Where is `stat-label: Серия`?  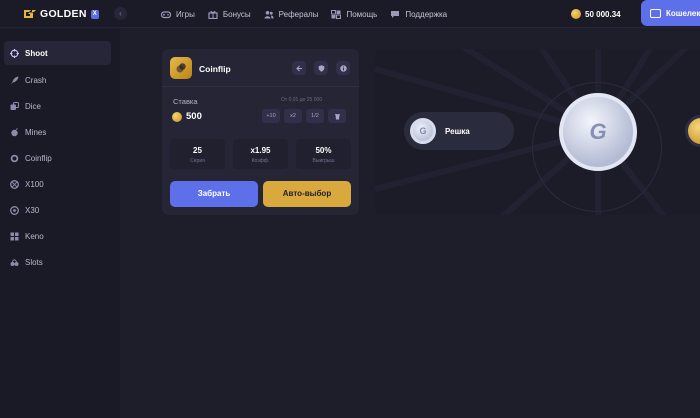
stat-label: Серия is located at coordinates (197, 161).